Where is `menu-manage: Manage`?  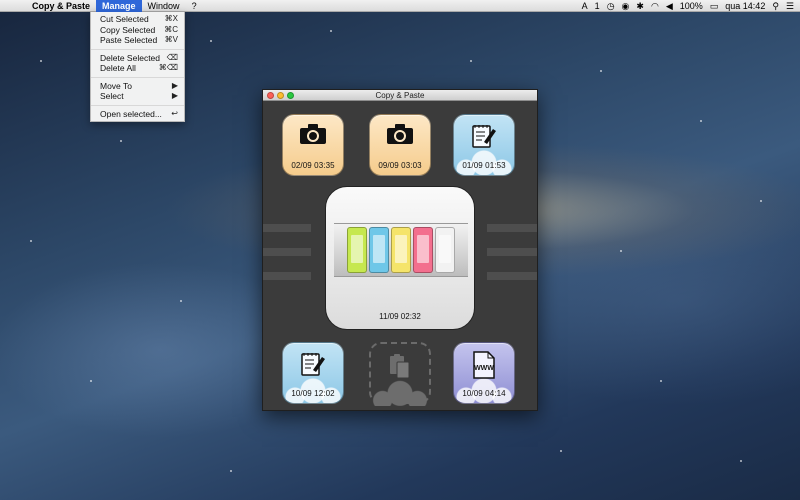 menu-manage: Manage is located at coordinates (119, 6).